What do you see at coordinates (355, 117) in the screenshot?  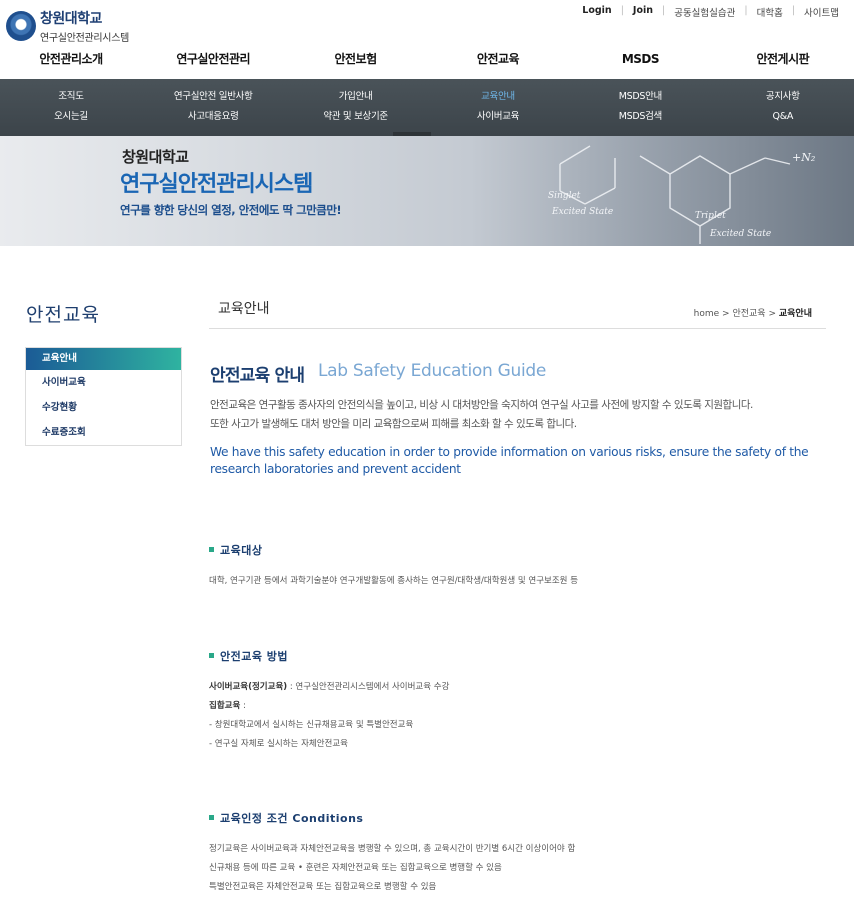 I see `subnav-terms-compensation: 약관 및 보상기준` at bounding box center [355, 117].